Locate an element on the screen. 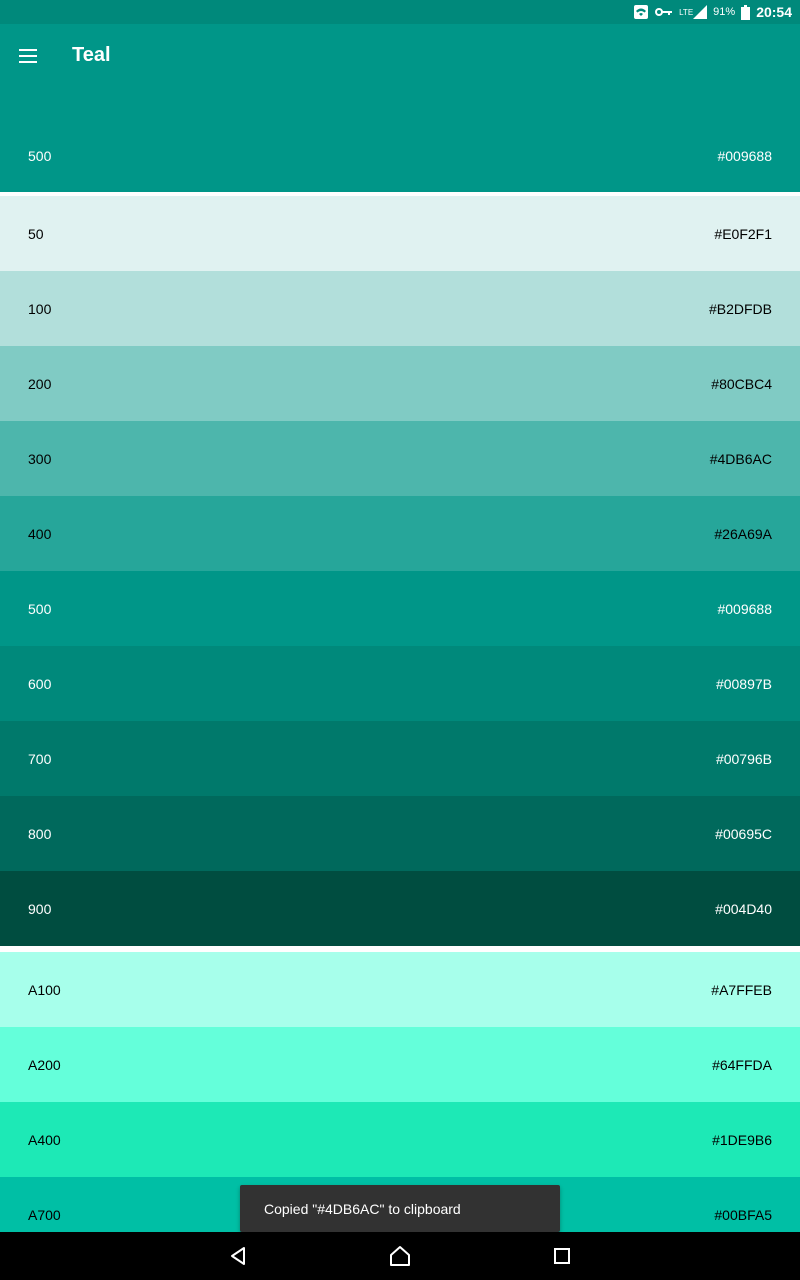 Image resolution: width=800 pixels, height=1280 pixels. back-button is located at coordinates (238, 1256).